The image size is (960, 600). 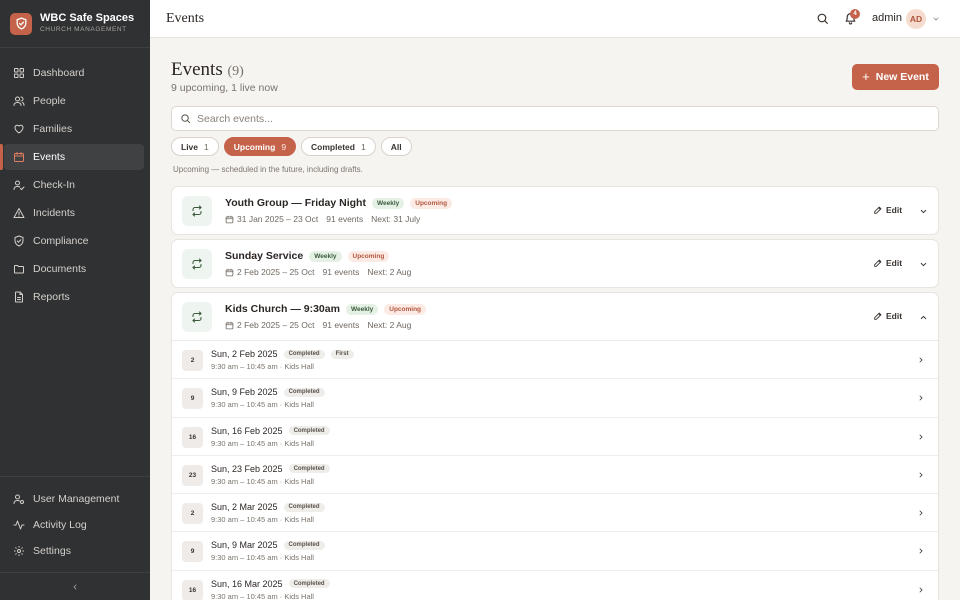 What do you see at coordinates (244, 354) in the screenshot?
I see `occurrence-date-text: Sun, 2 Feb 2025` at bounding box center [244, 354].